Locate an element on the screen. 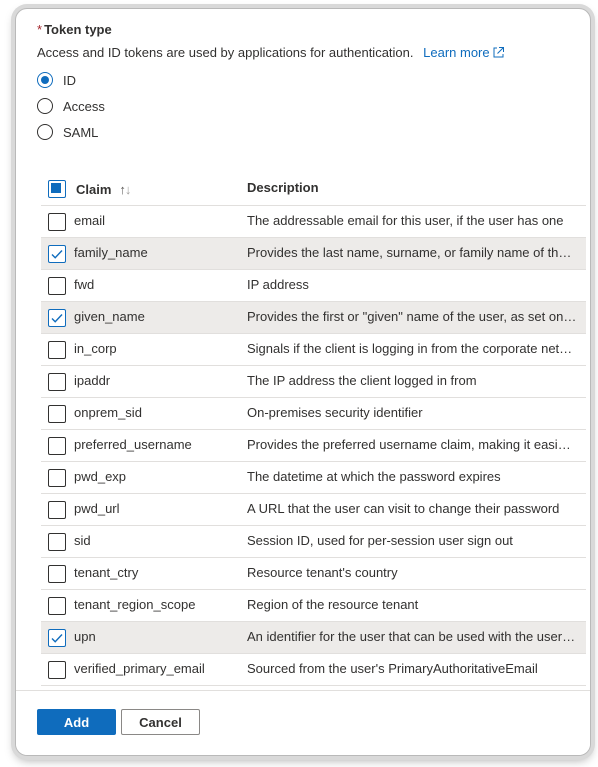 The height and width of the screenshot is (767, 598). learn-more-link: Learn more is located at coordinates (463, 52).